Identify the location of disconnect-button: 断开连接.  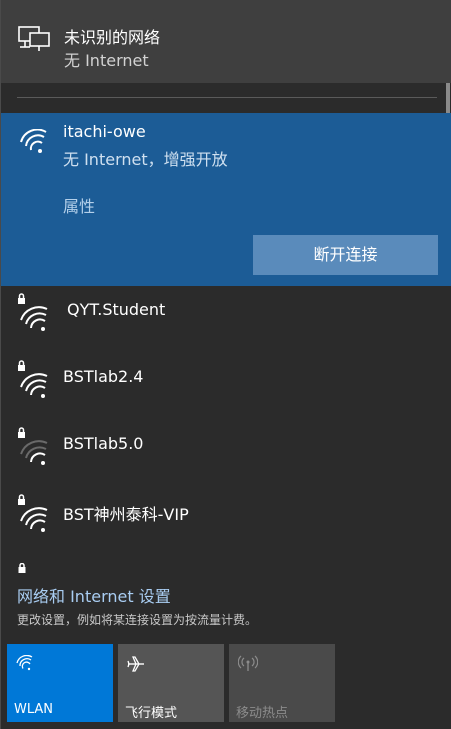
(345, 255).